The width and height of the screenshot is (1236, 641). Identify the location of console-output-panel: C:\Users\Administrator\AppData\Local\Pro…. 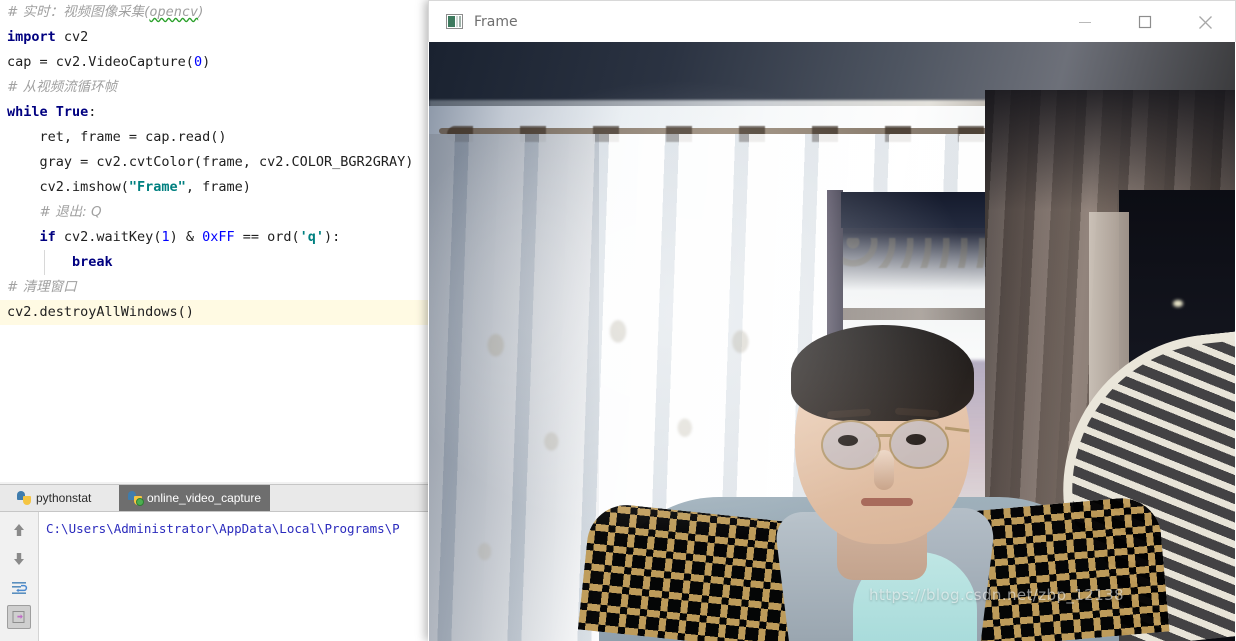
(217, 576).